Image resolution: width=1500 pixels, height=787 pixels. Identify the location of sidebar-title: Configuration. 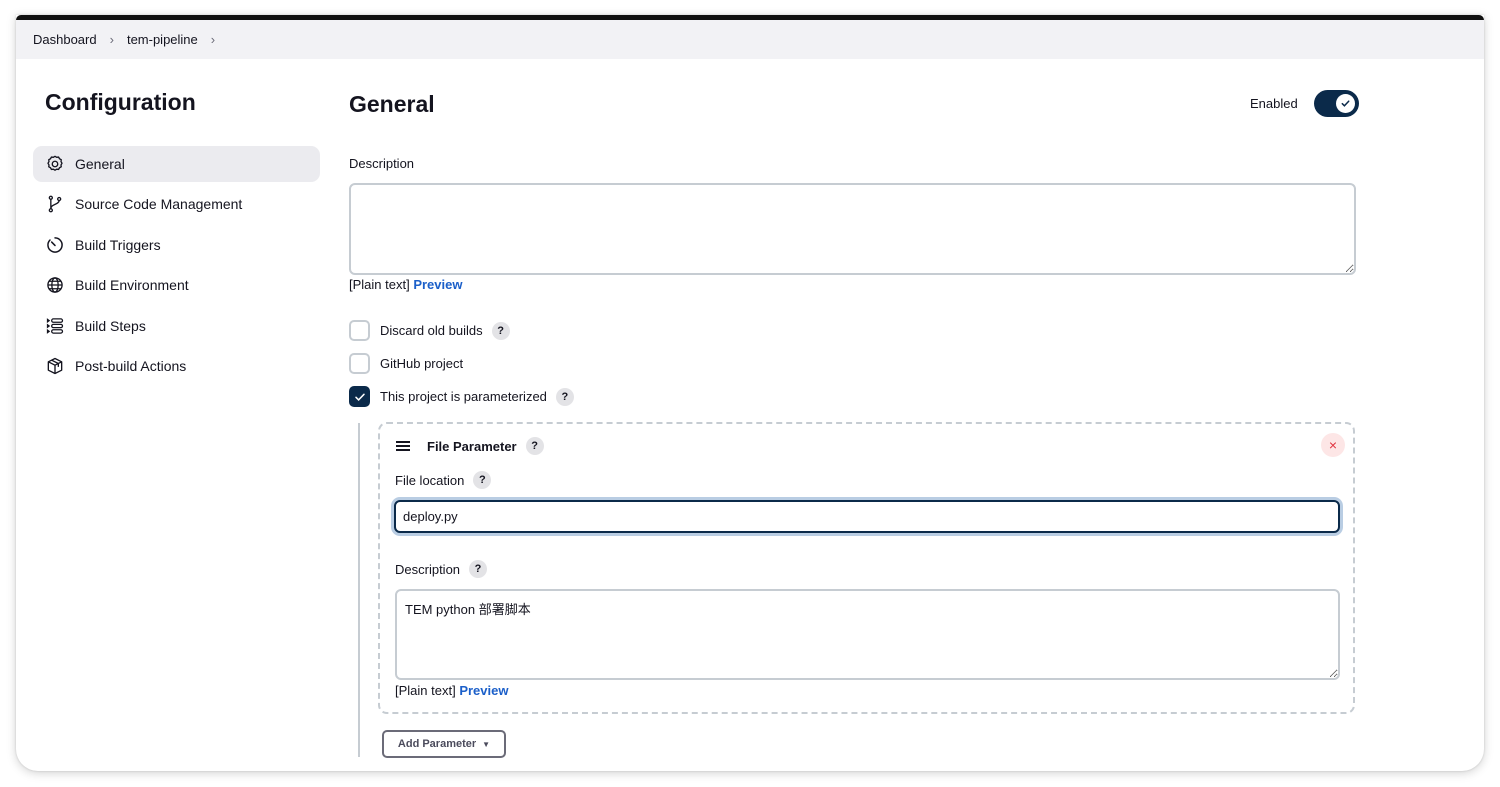
(120, 102).